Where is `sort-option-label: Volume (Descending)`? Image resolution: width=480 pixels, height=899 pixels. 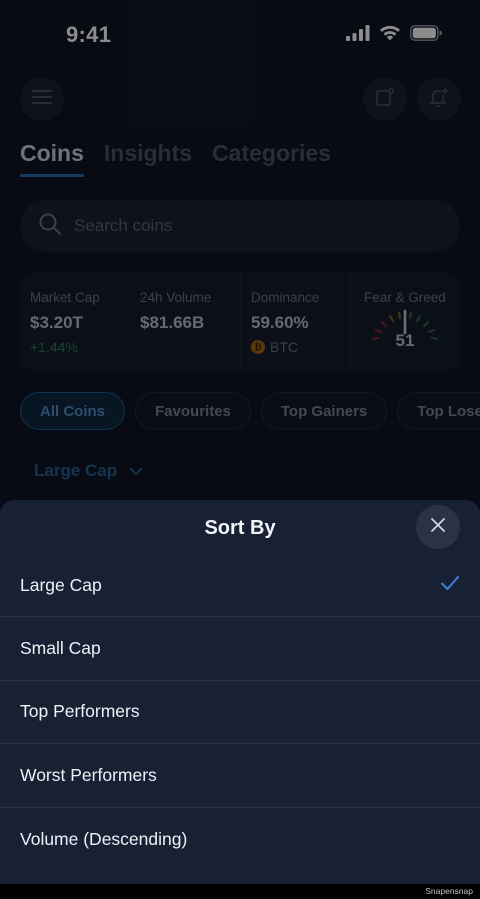
sort-option-label: Volume (Descending) is located at coordinates (104, 838).